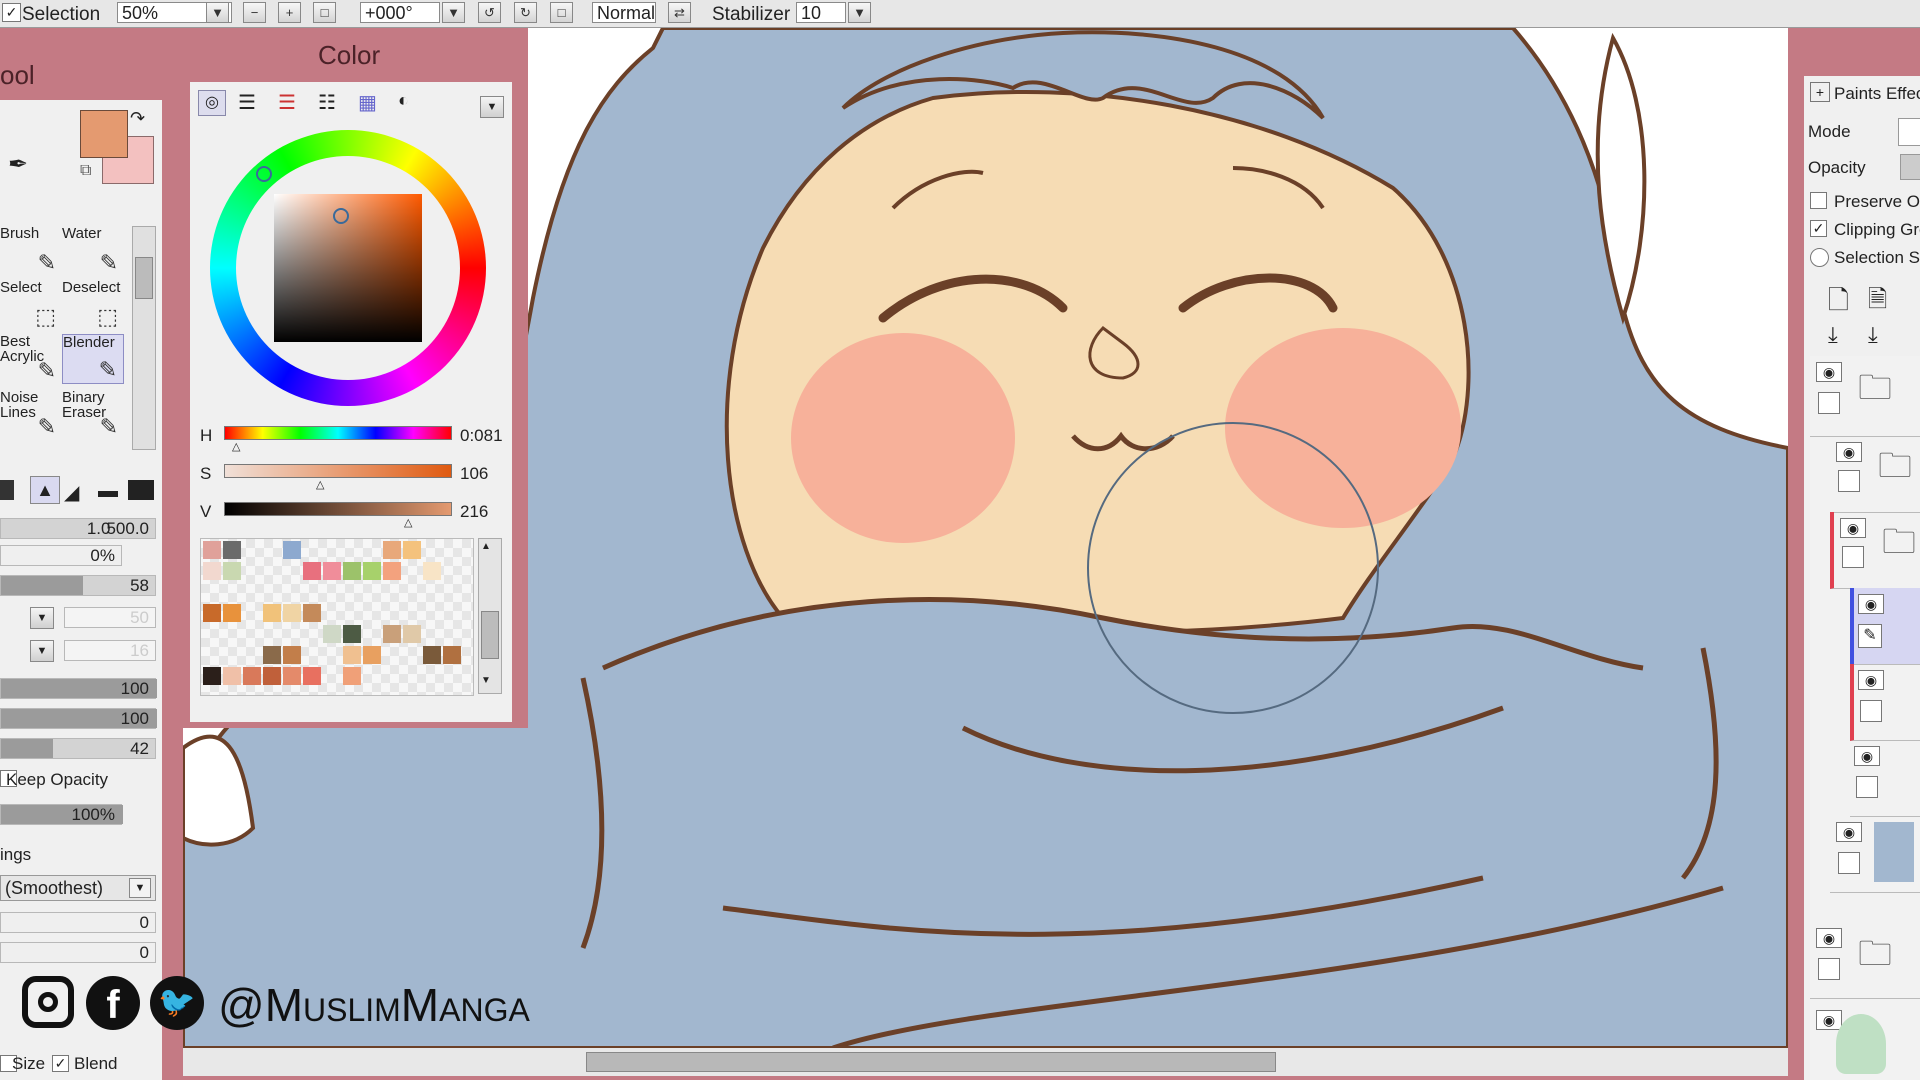 The image size is (1920, 1080). I want to click on swatch-scroll-up-icon: ▲, so click(486, 546).